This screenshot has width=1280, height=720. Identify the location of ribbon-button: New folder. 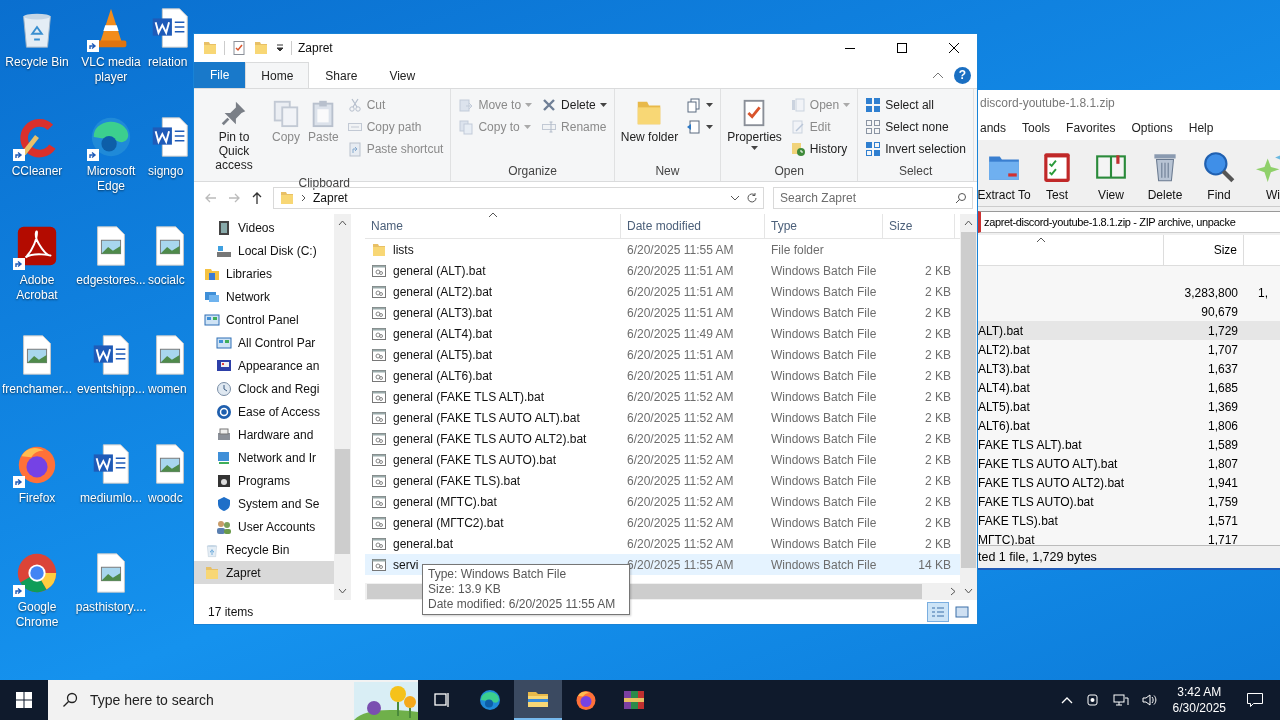
(649, 121).